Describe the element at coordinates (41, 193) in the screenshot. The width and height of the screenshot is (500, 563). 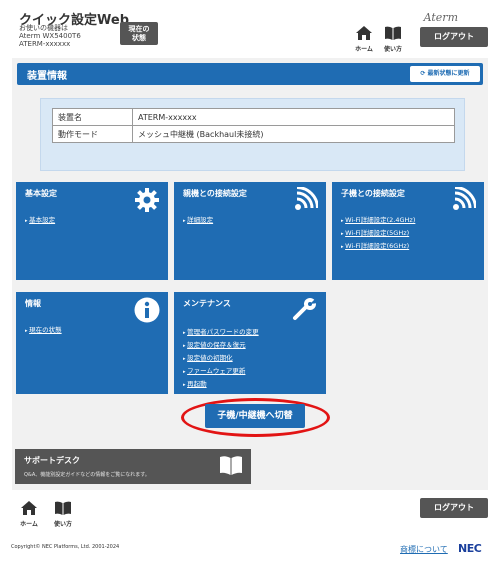
I see `card-title: 基本設定` at that location.